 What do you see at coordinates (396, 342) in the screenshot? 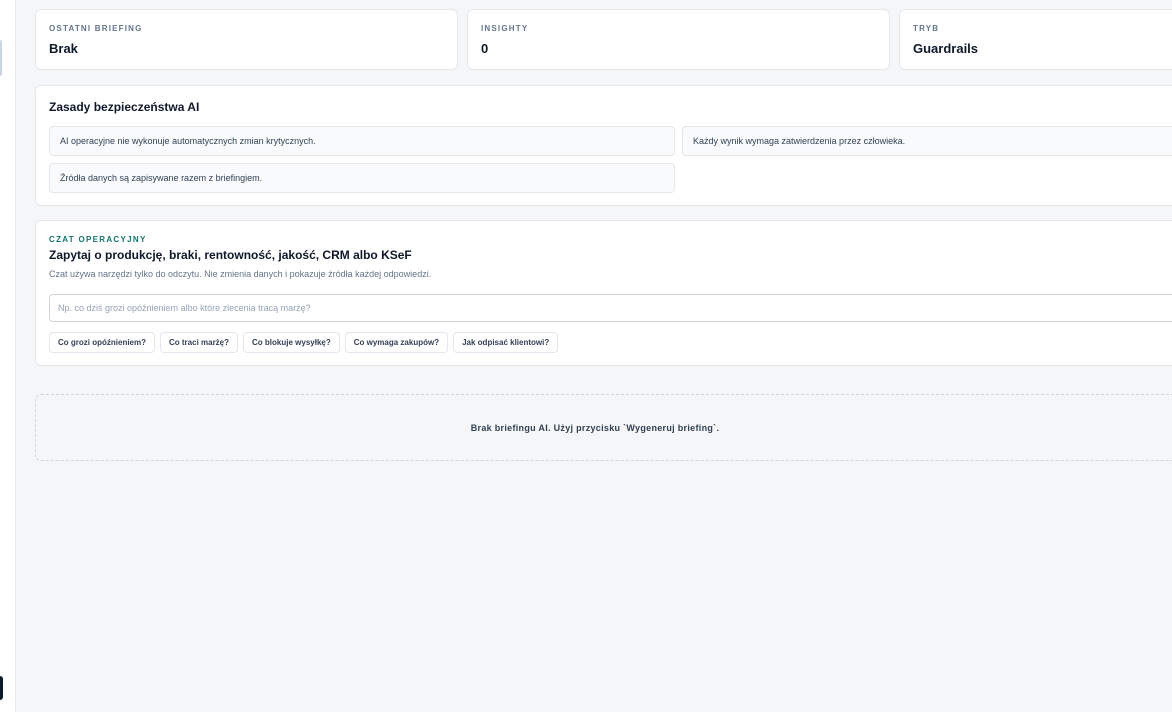
I see `suggestion-chip-purchasing: Co wymaga zakupów?` at bounding box center [396, 342].